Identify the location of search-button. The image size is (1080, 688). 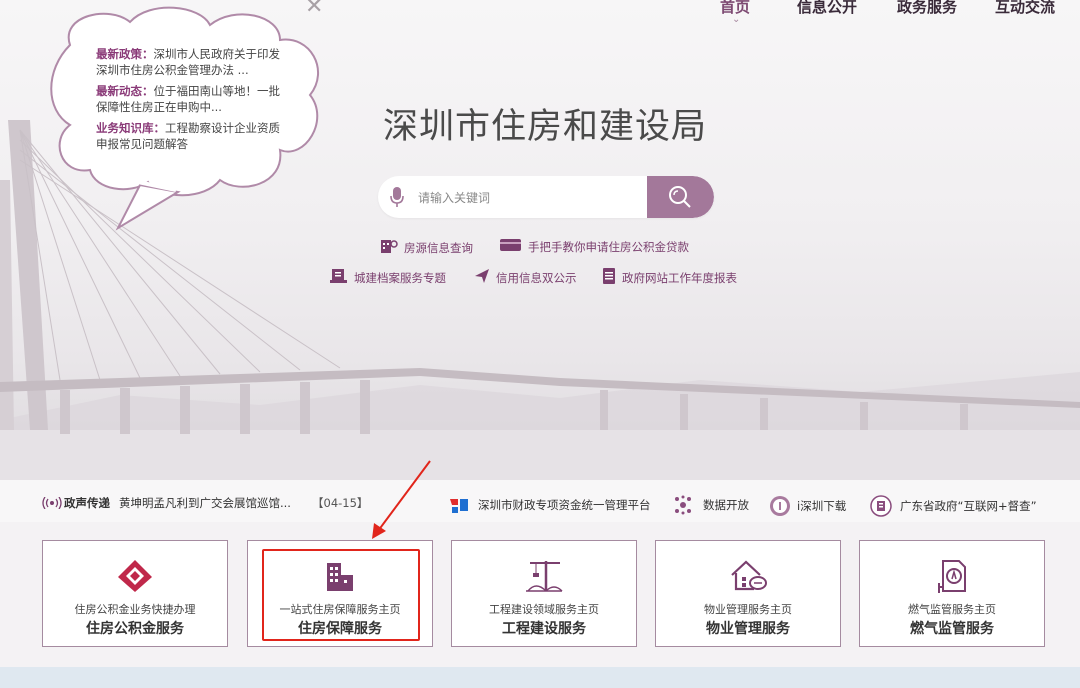
(680, 197).